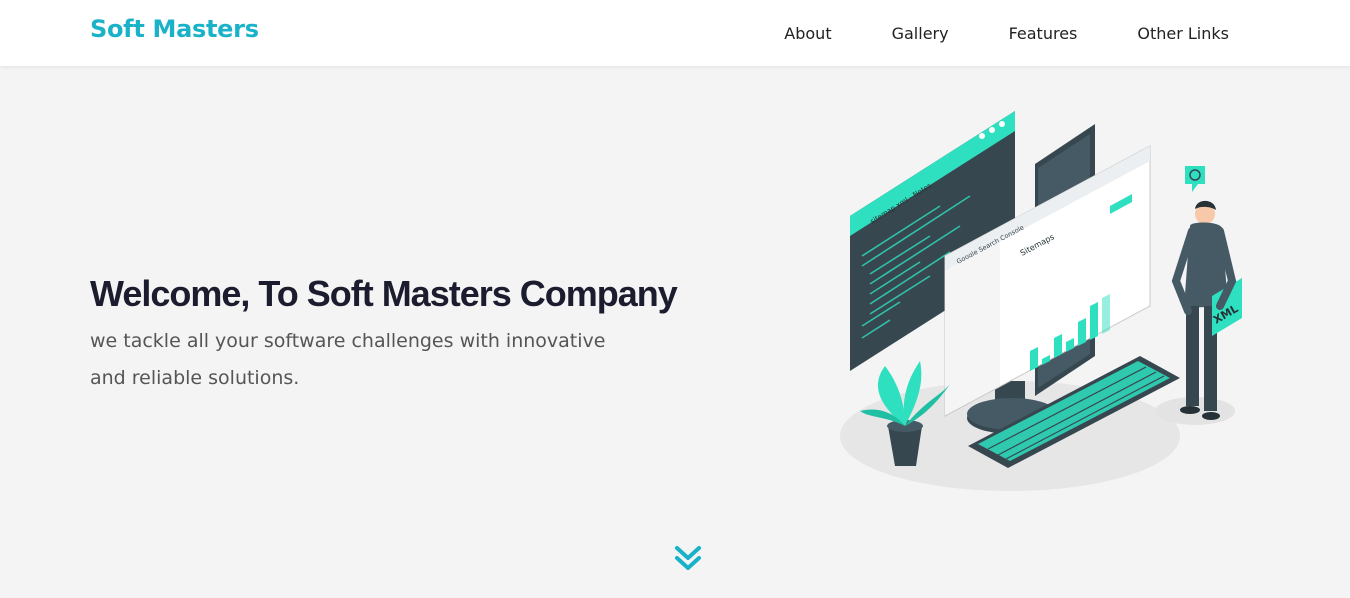  I want to click on main-nav: About Gallery Features Other Links, so click(1006, 33).